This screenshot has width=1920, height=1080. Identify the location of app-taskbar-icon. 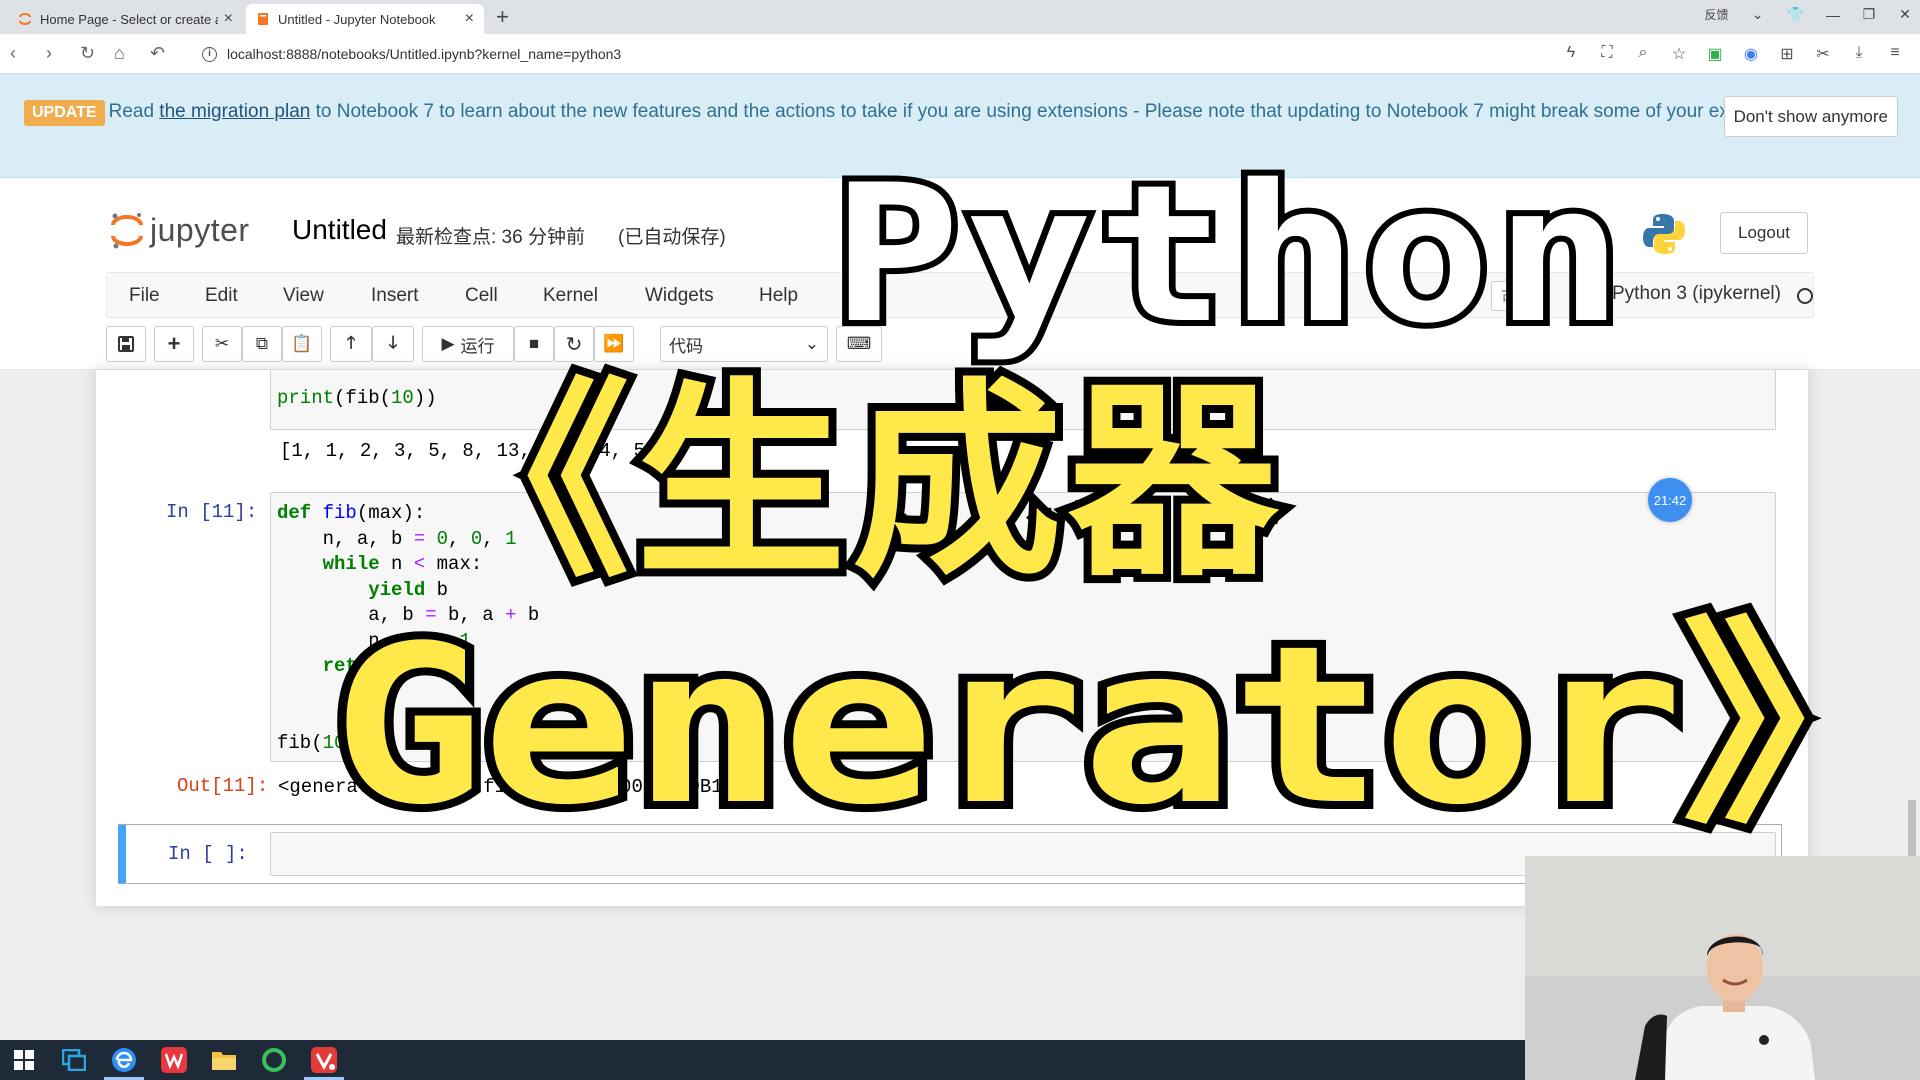
(274, 1060).